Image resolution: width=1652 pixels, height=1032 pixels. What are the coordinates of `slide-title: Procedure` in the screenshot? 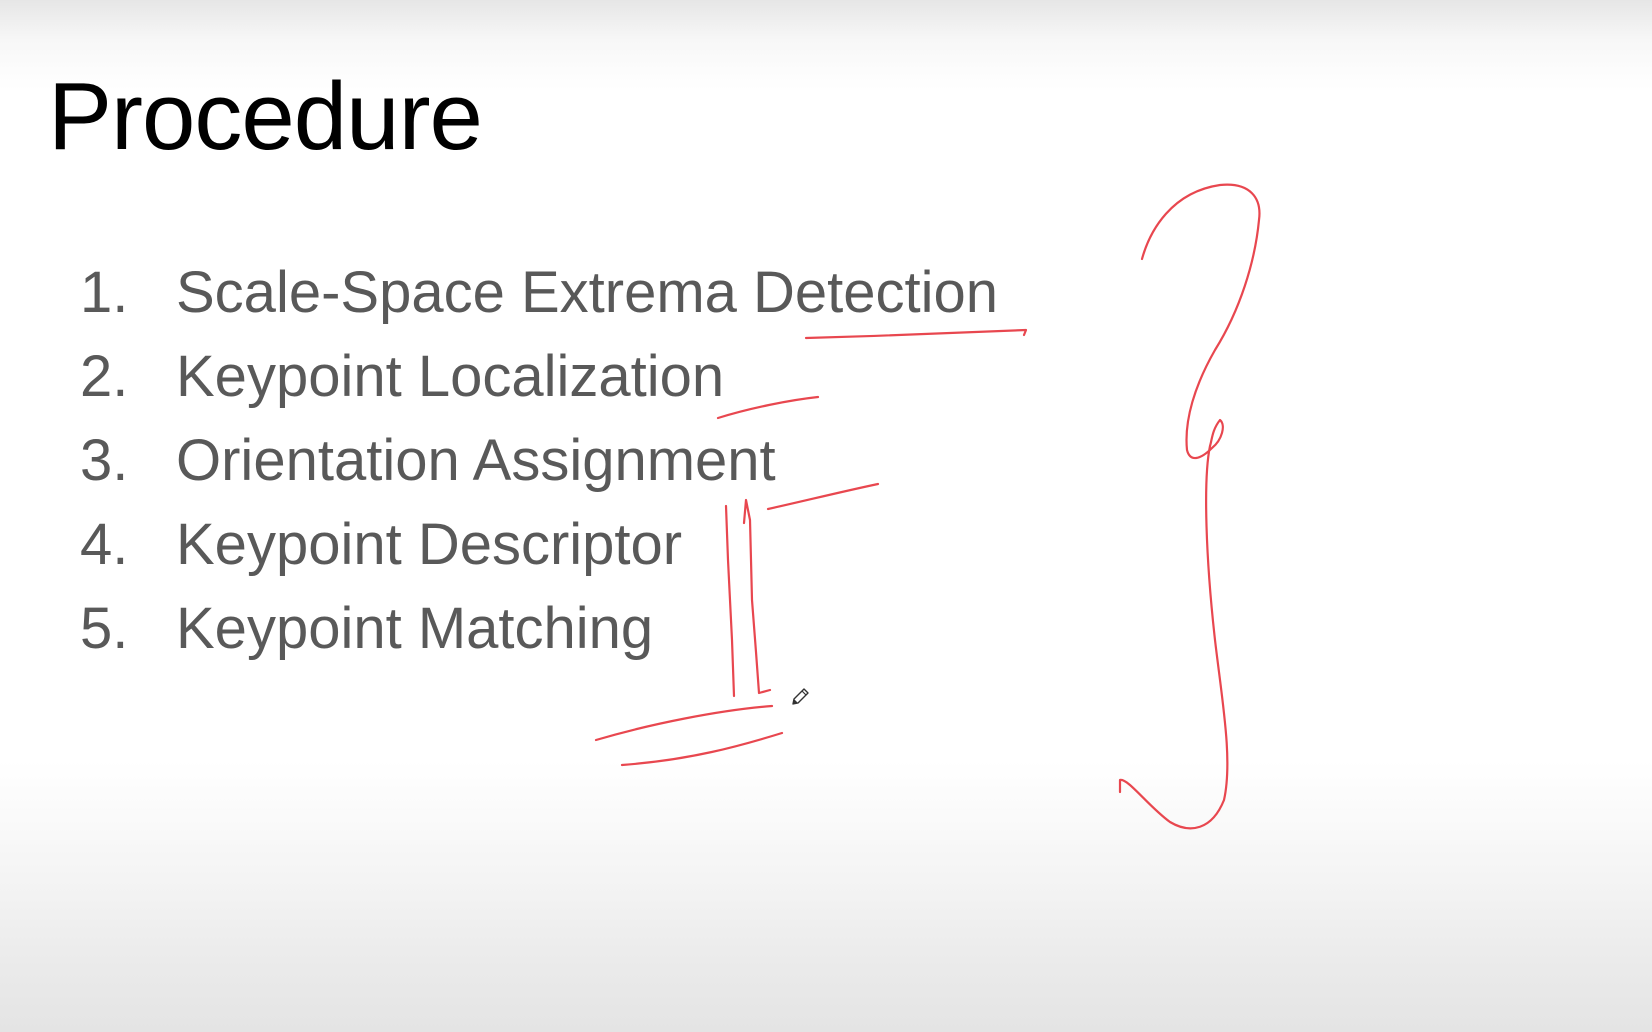 It's located at (265, 116).